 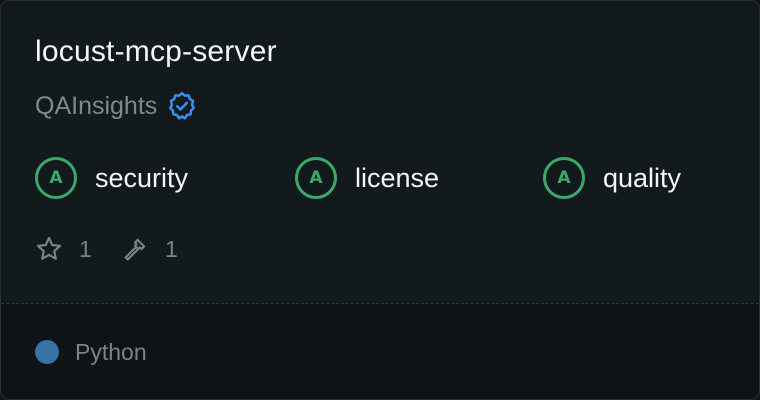 I want to click on language-indicator: Python, so click(x=91, y=352).